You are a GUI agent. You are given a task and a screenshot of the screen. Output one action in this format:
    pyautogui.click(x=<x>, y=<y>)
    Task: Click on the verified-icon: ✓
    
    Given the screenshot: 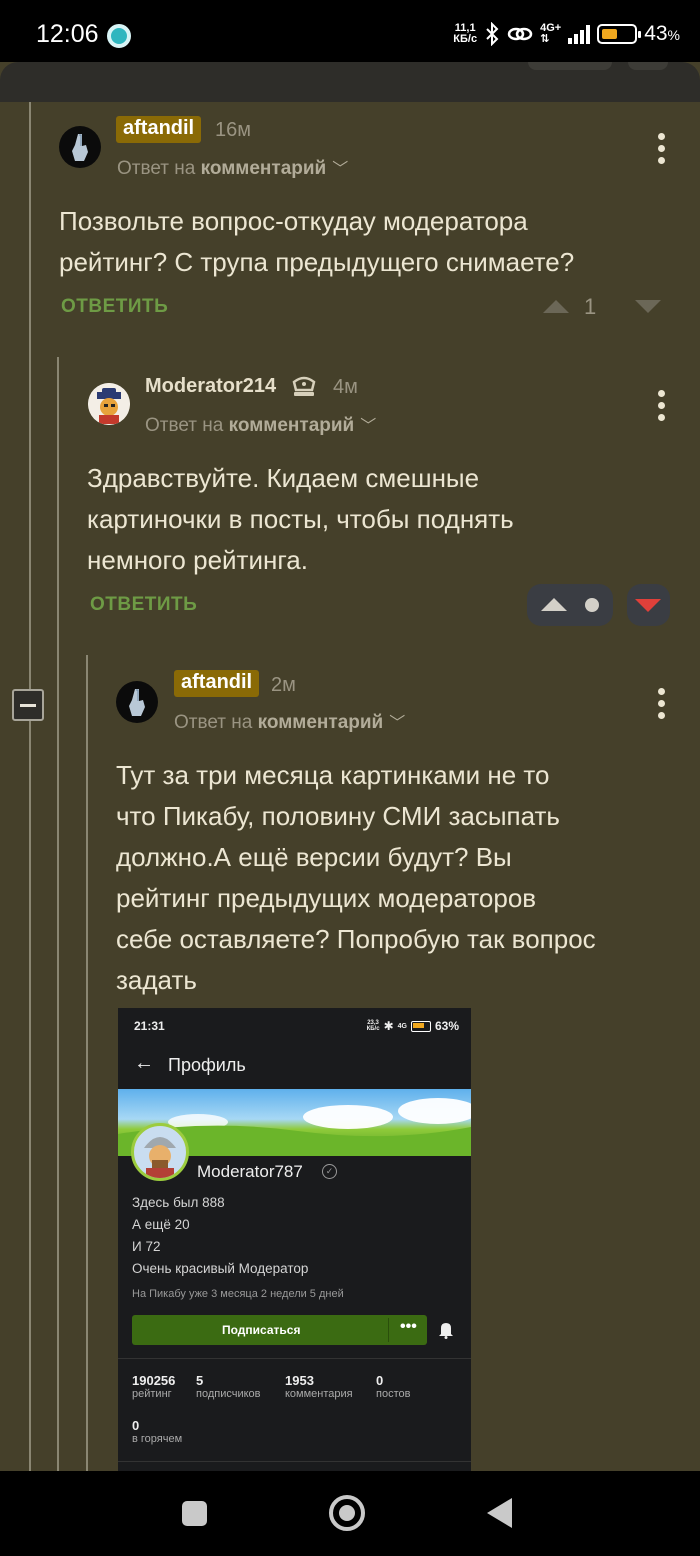 What is the action you would take?
    pyautogui.click(x=329, y=1171)
    